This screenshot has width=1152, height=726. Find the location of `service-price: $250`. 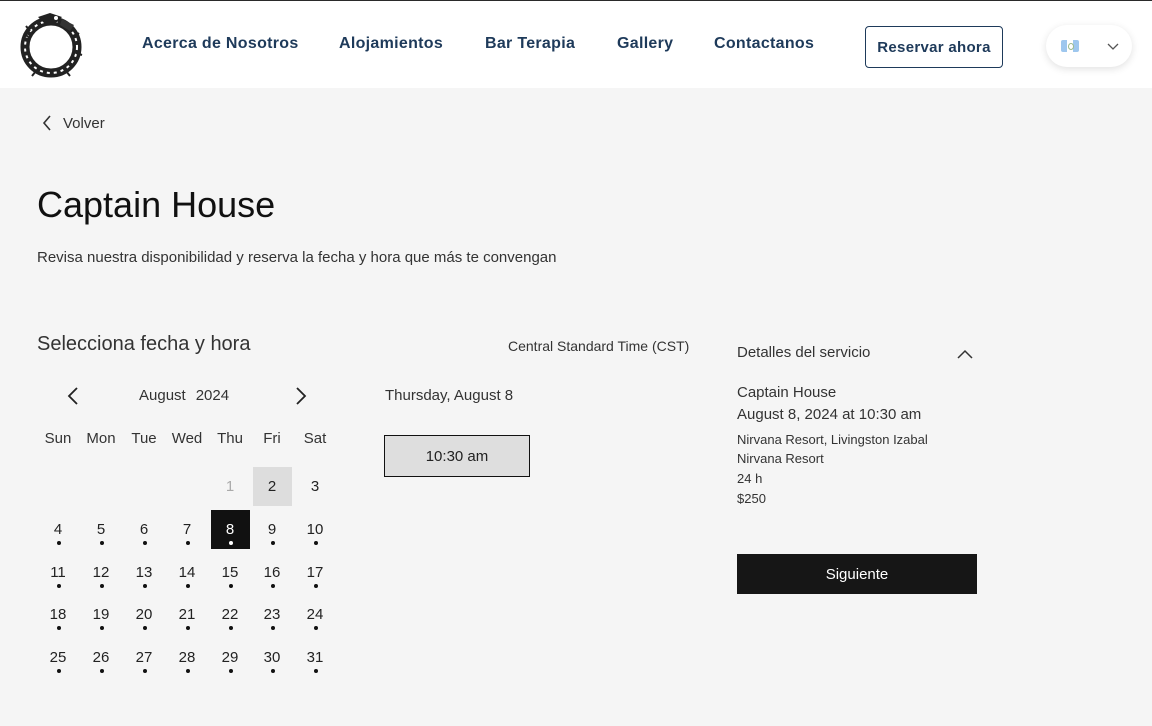

service-price: $250 is located at coordinates (751, 498).